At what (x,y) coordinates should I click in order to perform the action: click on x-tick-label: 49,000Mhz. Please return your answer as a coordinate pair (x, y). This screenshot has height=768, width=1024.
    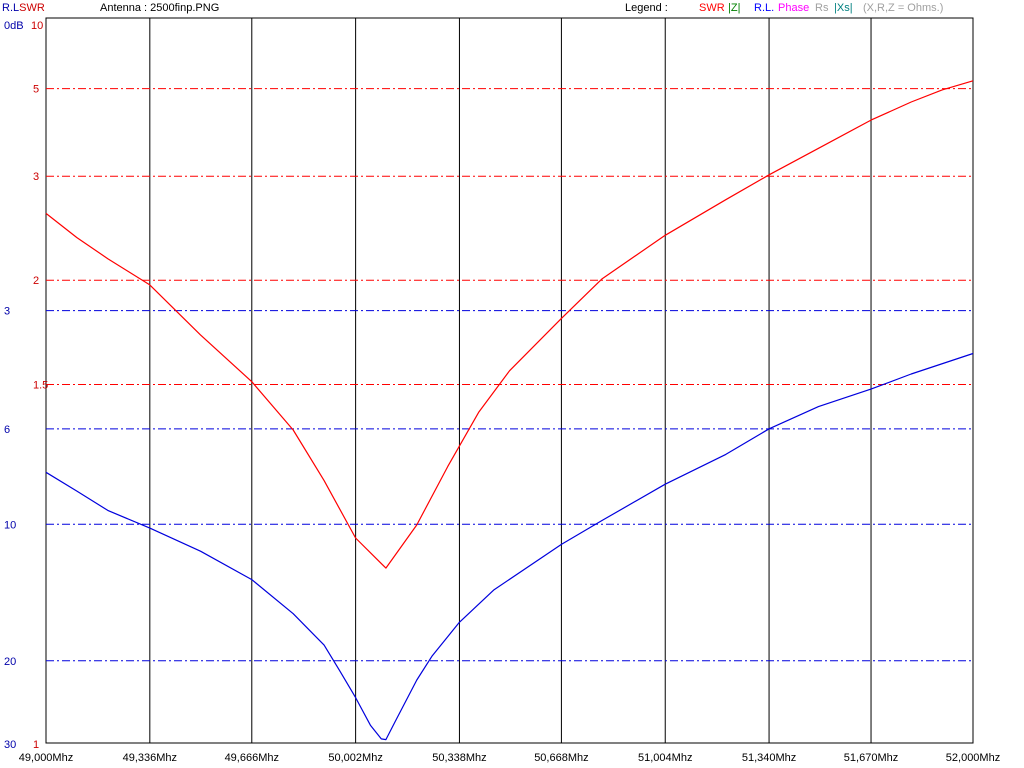
    Looking at the image, I should click on (46, 758).